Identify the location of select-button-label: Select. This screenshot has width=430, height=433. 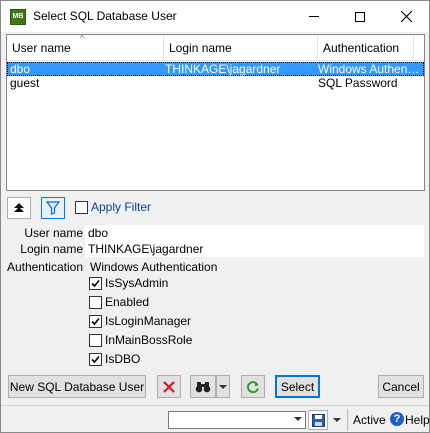
(297, 386).